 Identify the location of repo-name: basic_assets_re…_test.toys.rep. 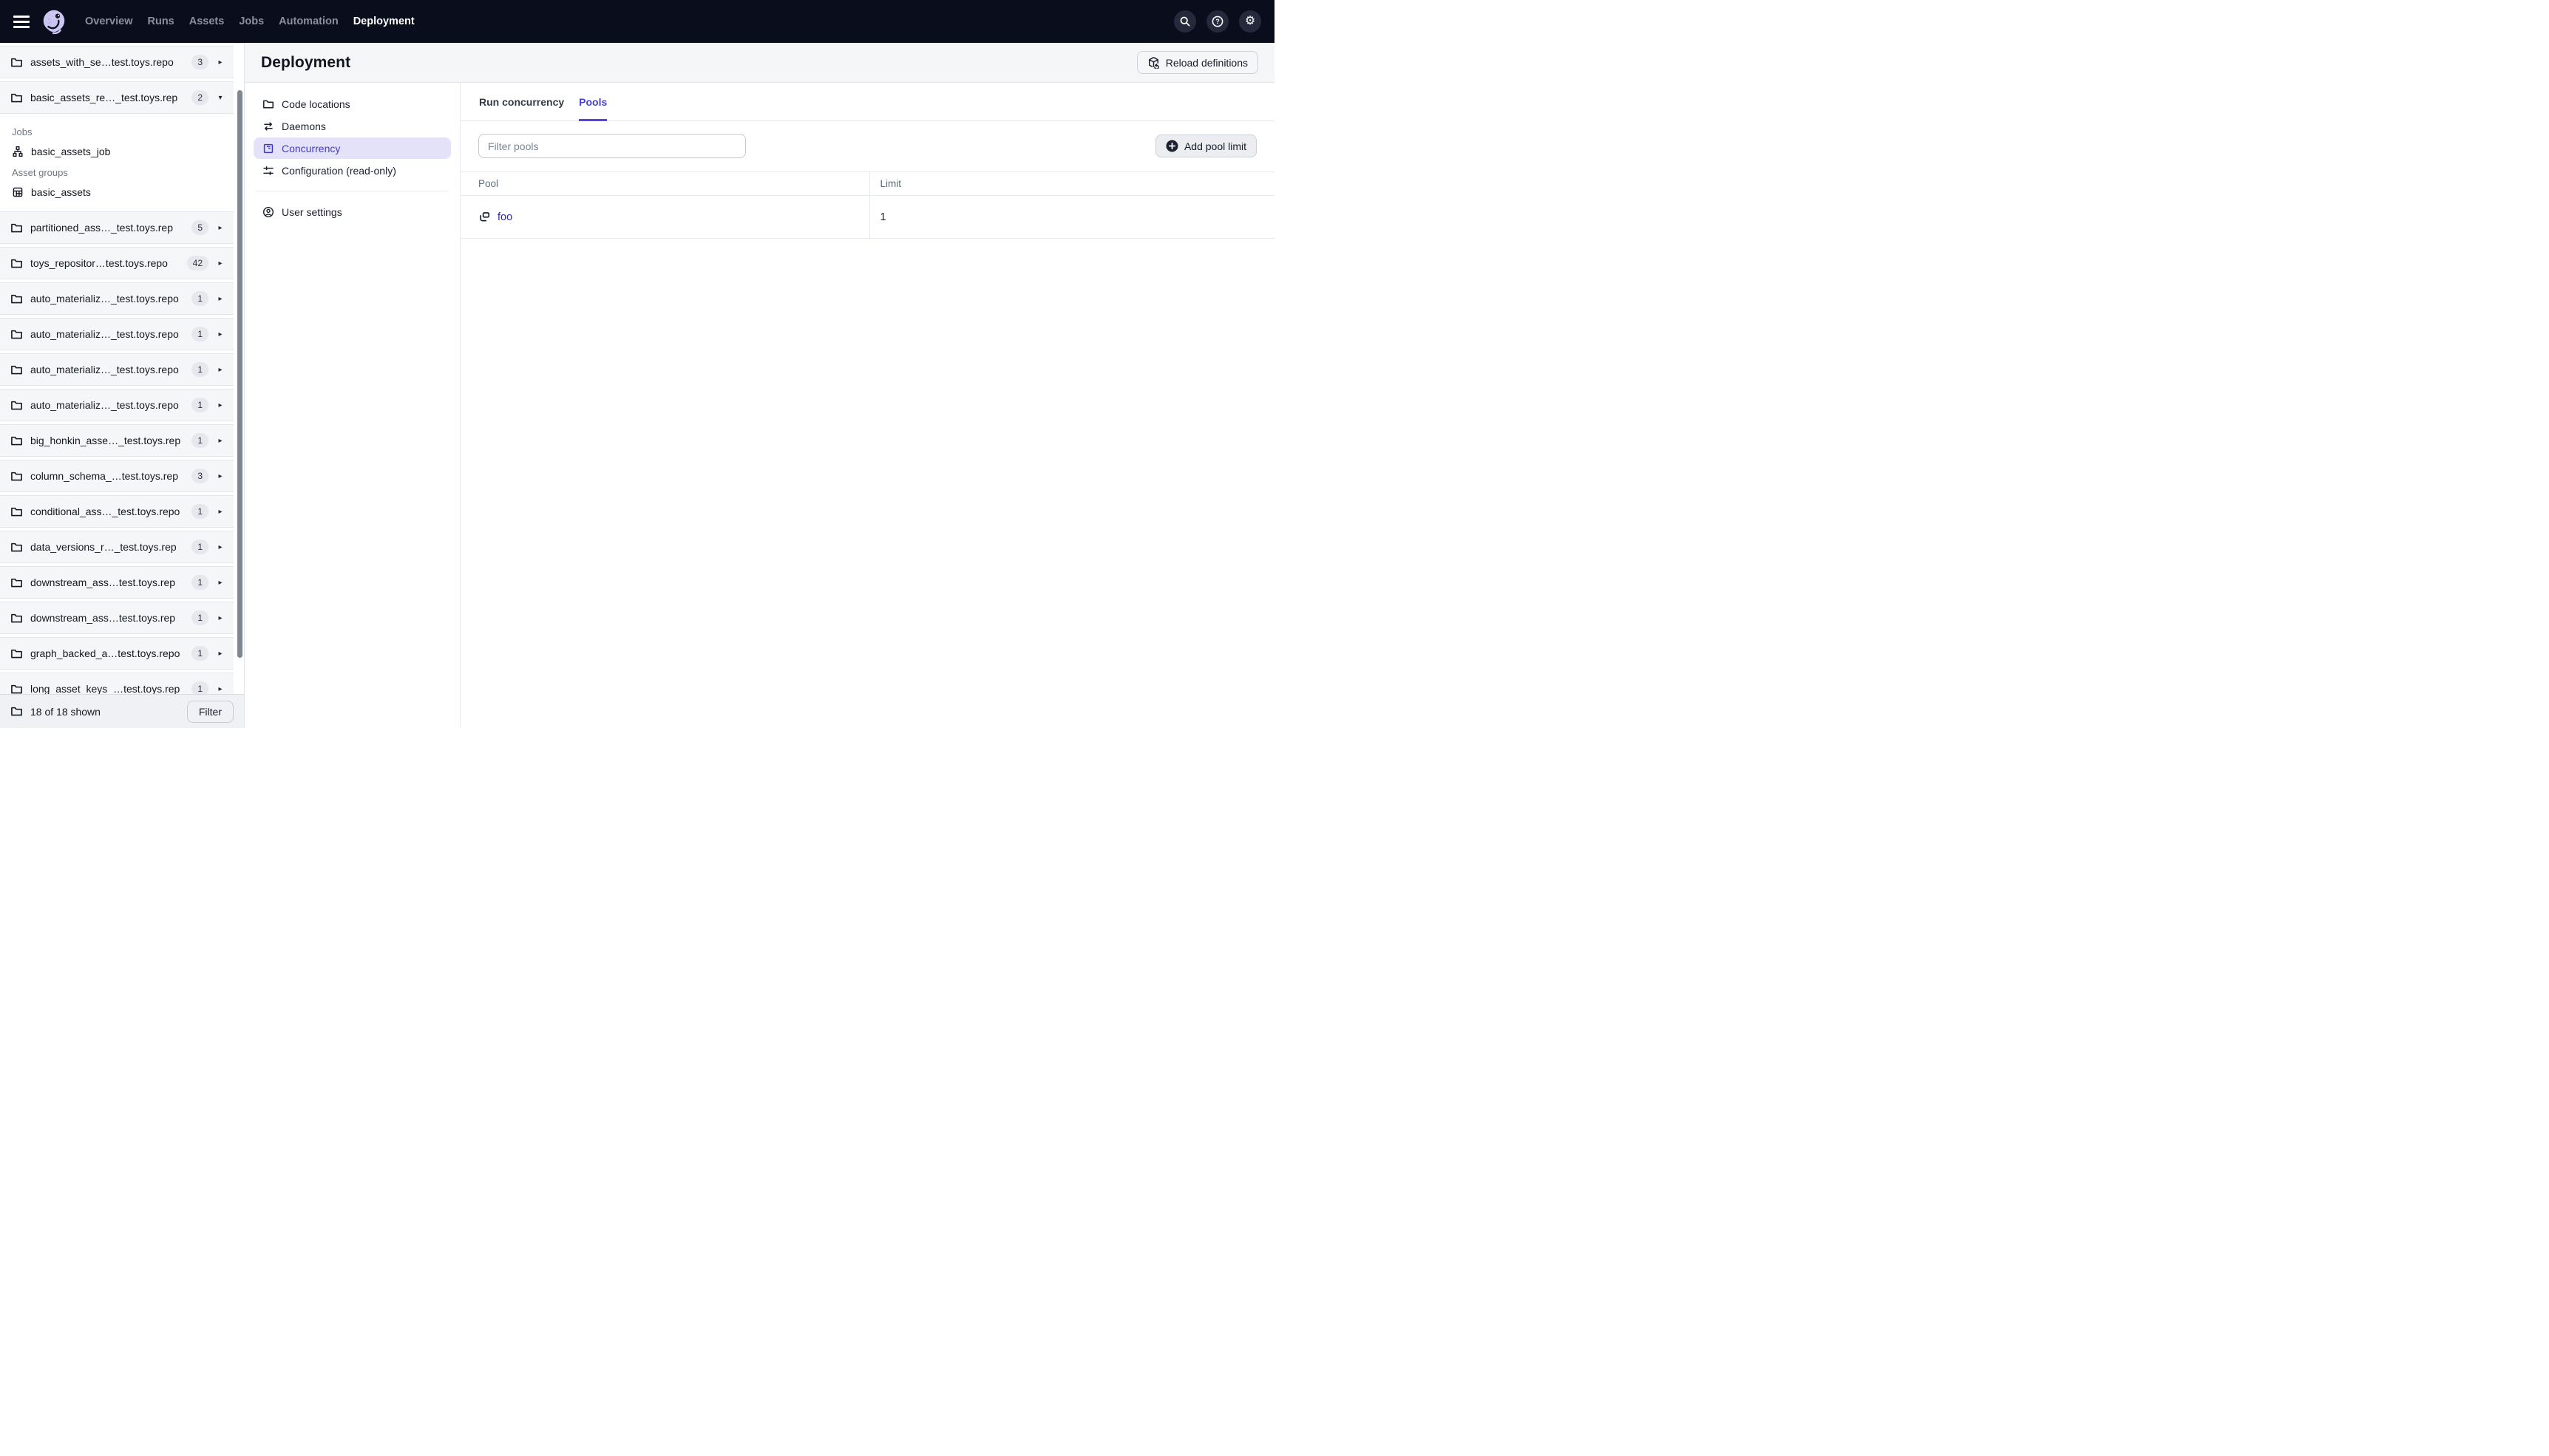
(104, 97).